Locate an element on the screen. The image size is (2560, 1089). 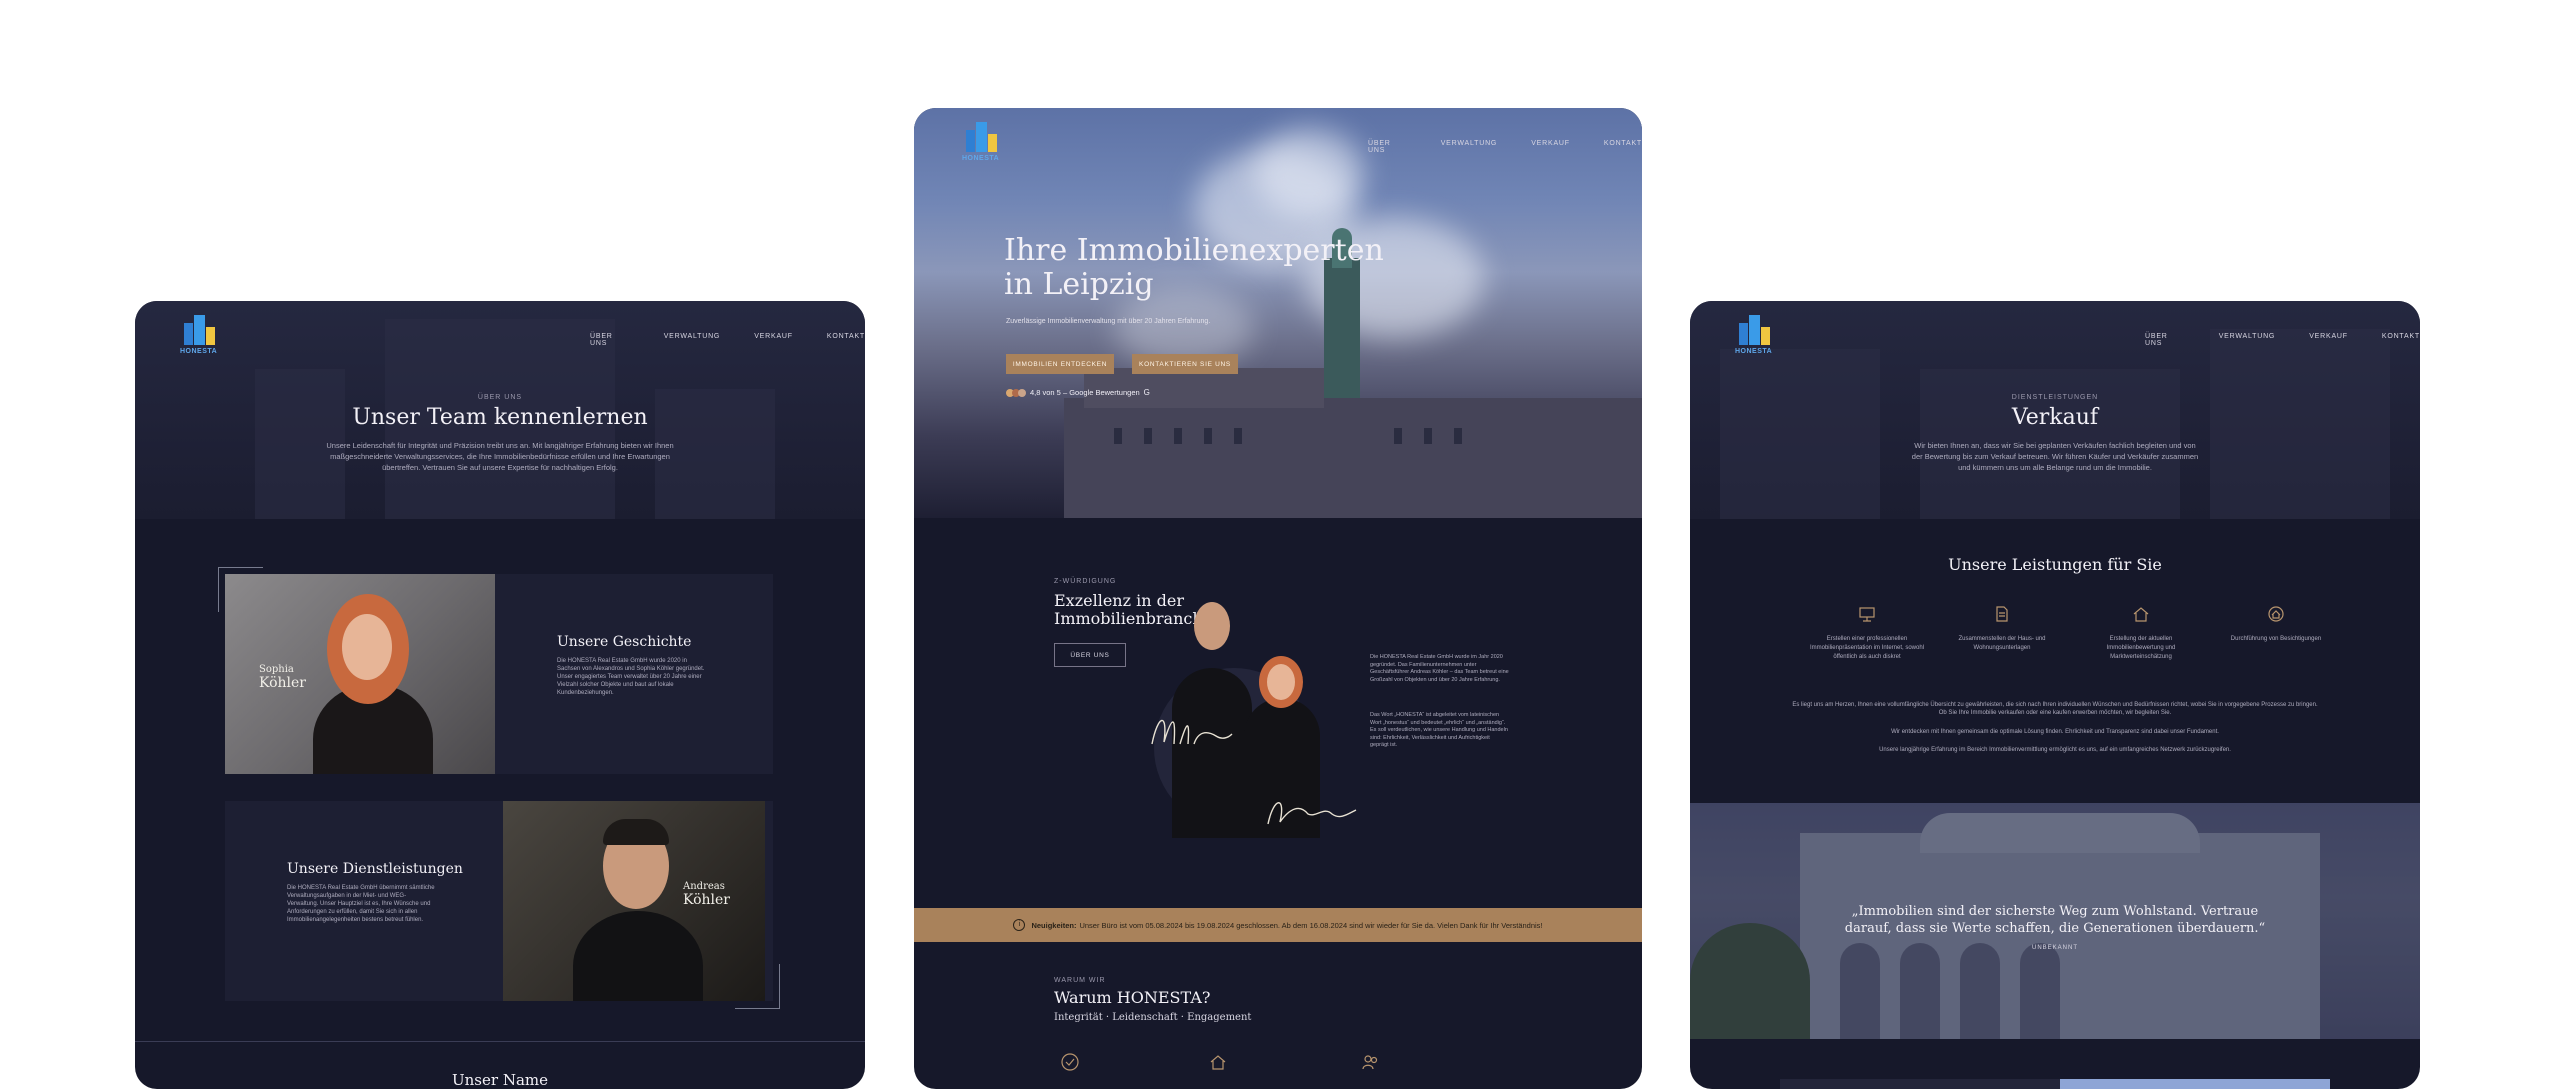
services-title: Unsere Dienstleistungen is located at coordinates (375, 869).